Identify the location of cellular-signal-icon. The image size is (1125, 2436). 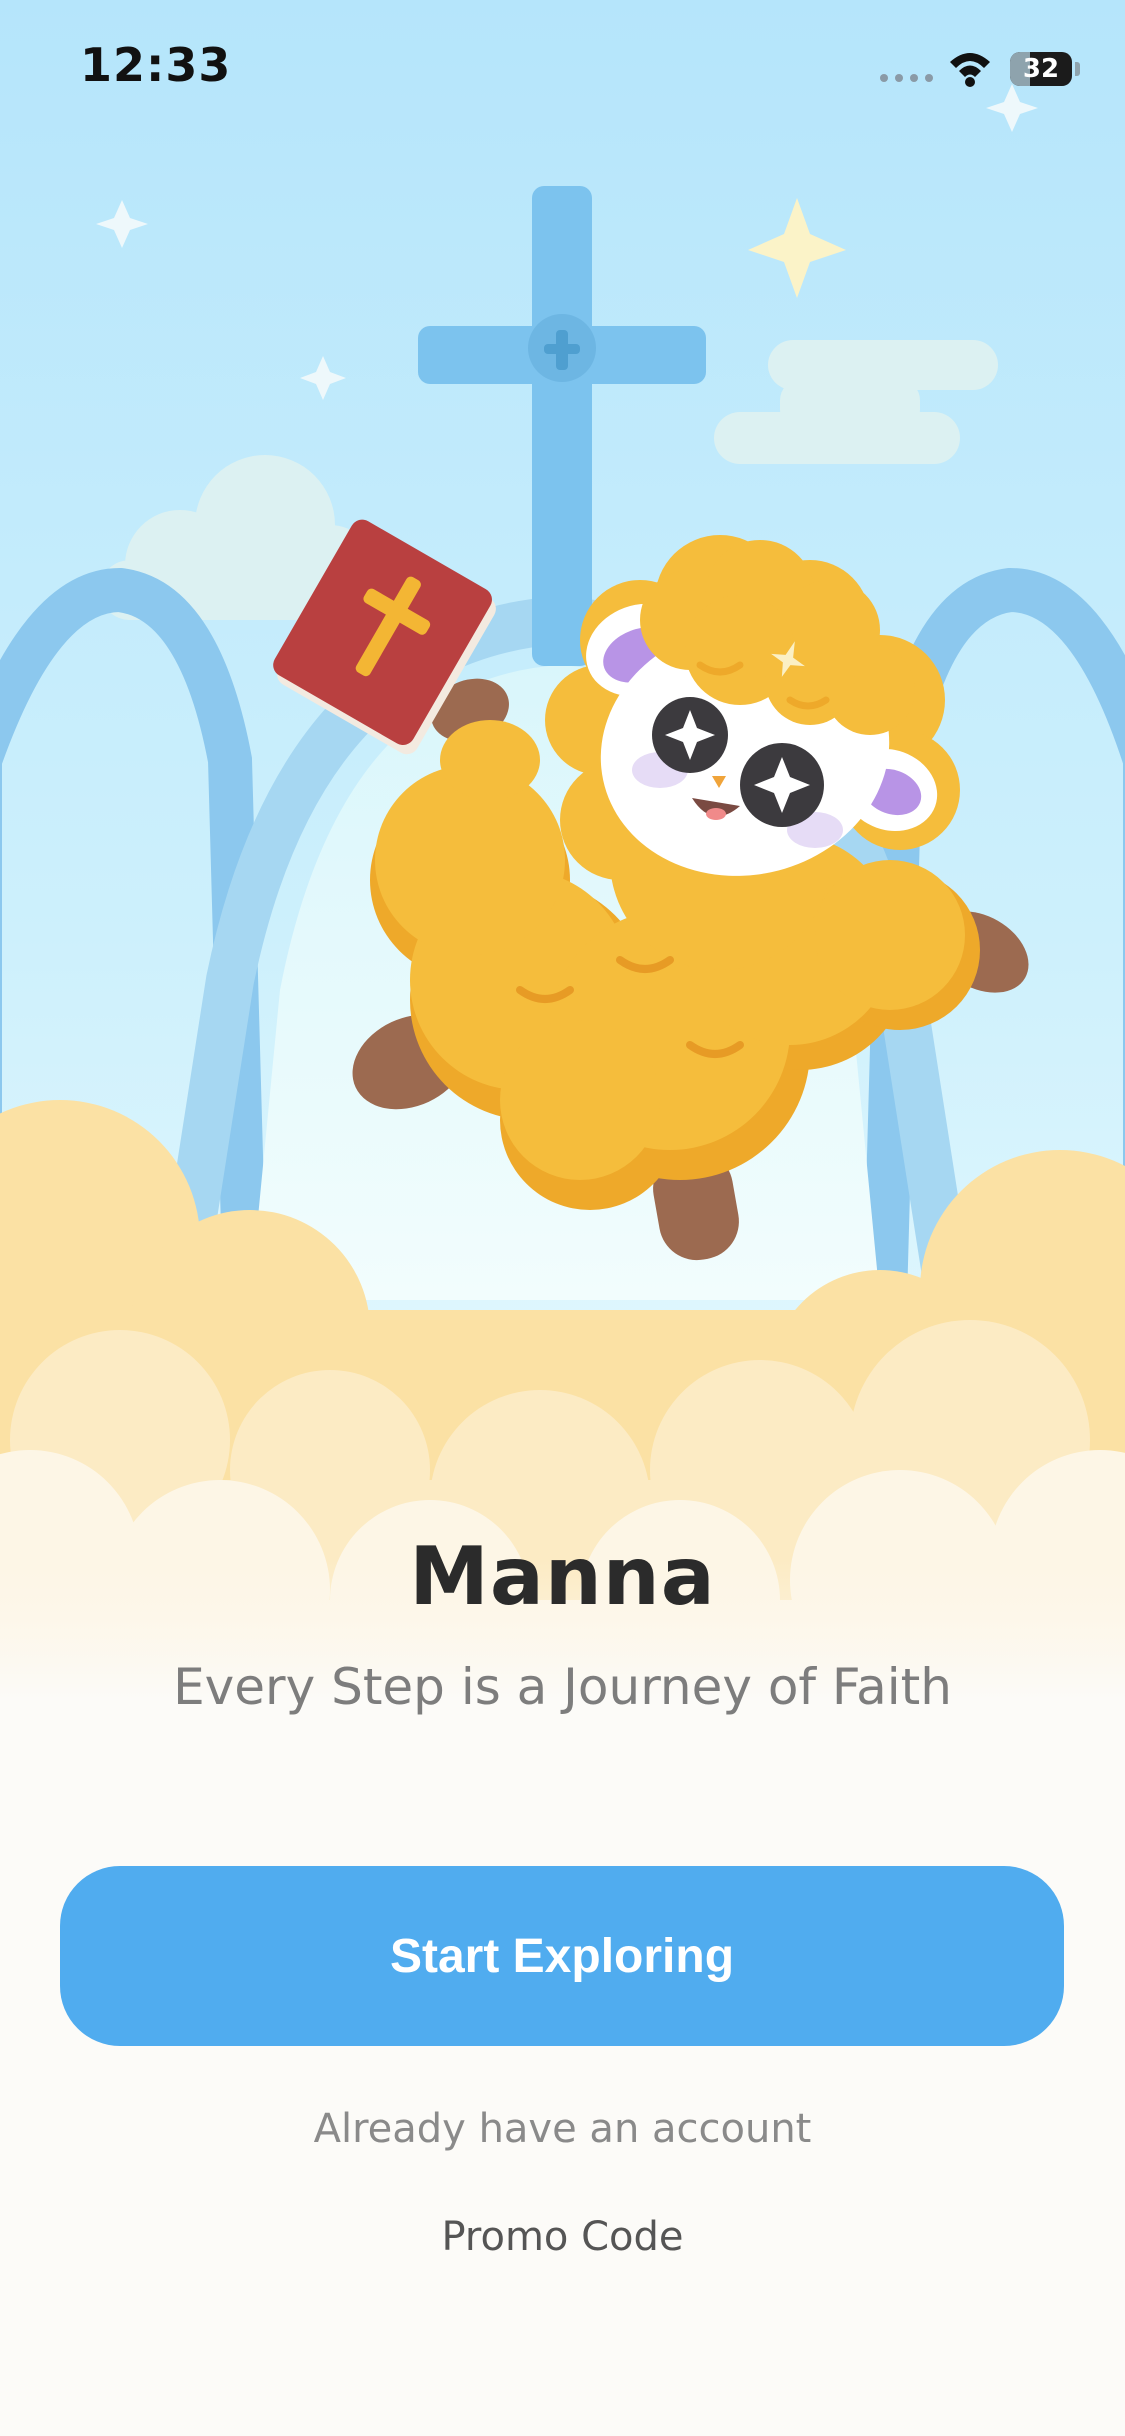
(906, 78).